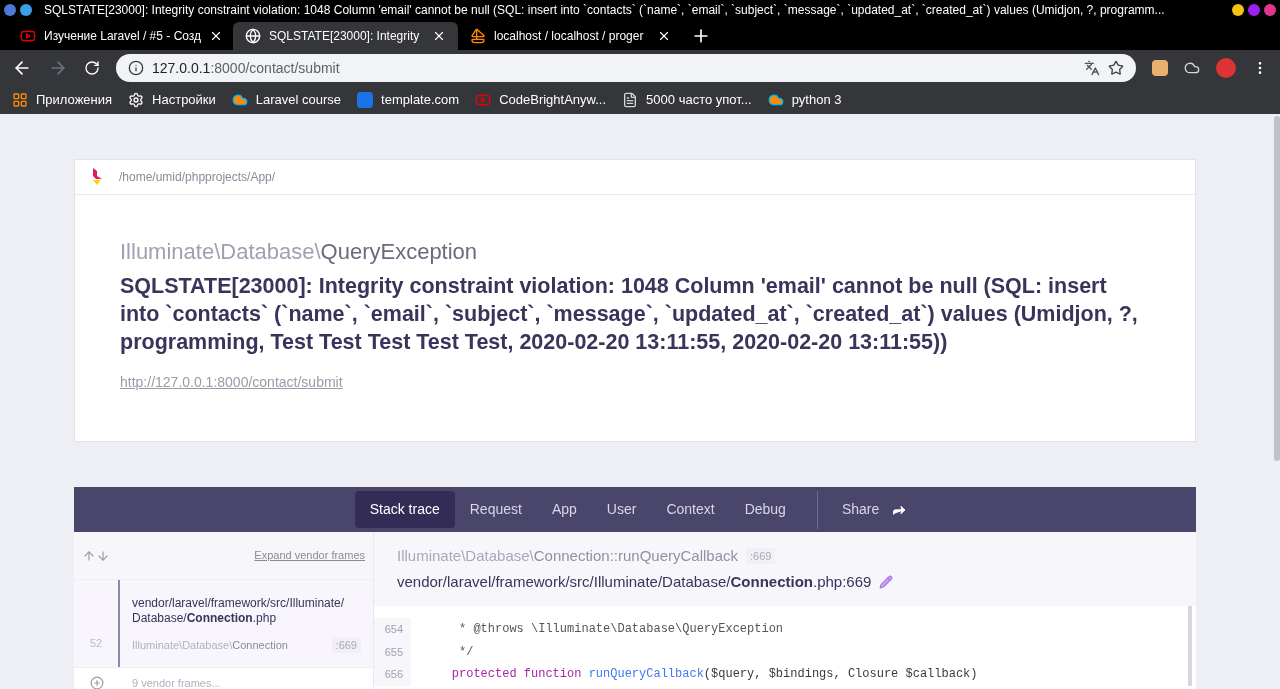 This screenshot has height=689, width=1280. What do you see at coordinates (1092, 68) in the screenshot?
I see `translate-icon` at bounding box center [1092, 68].